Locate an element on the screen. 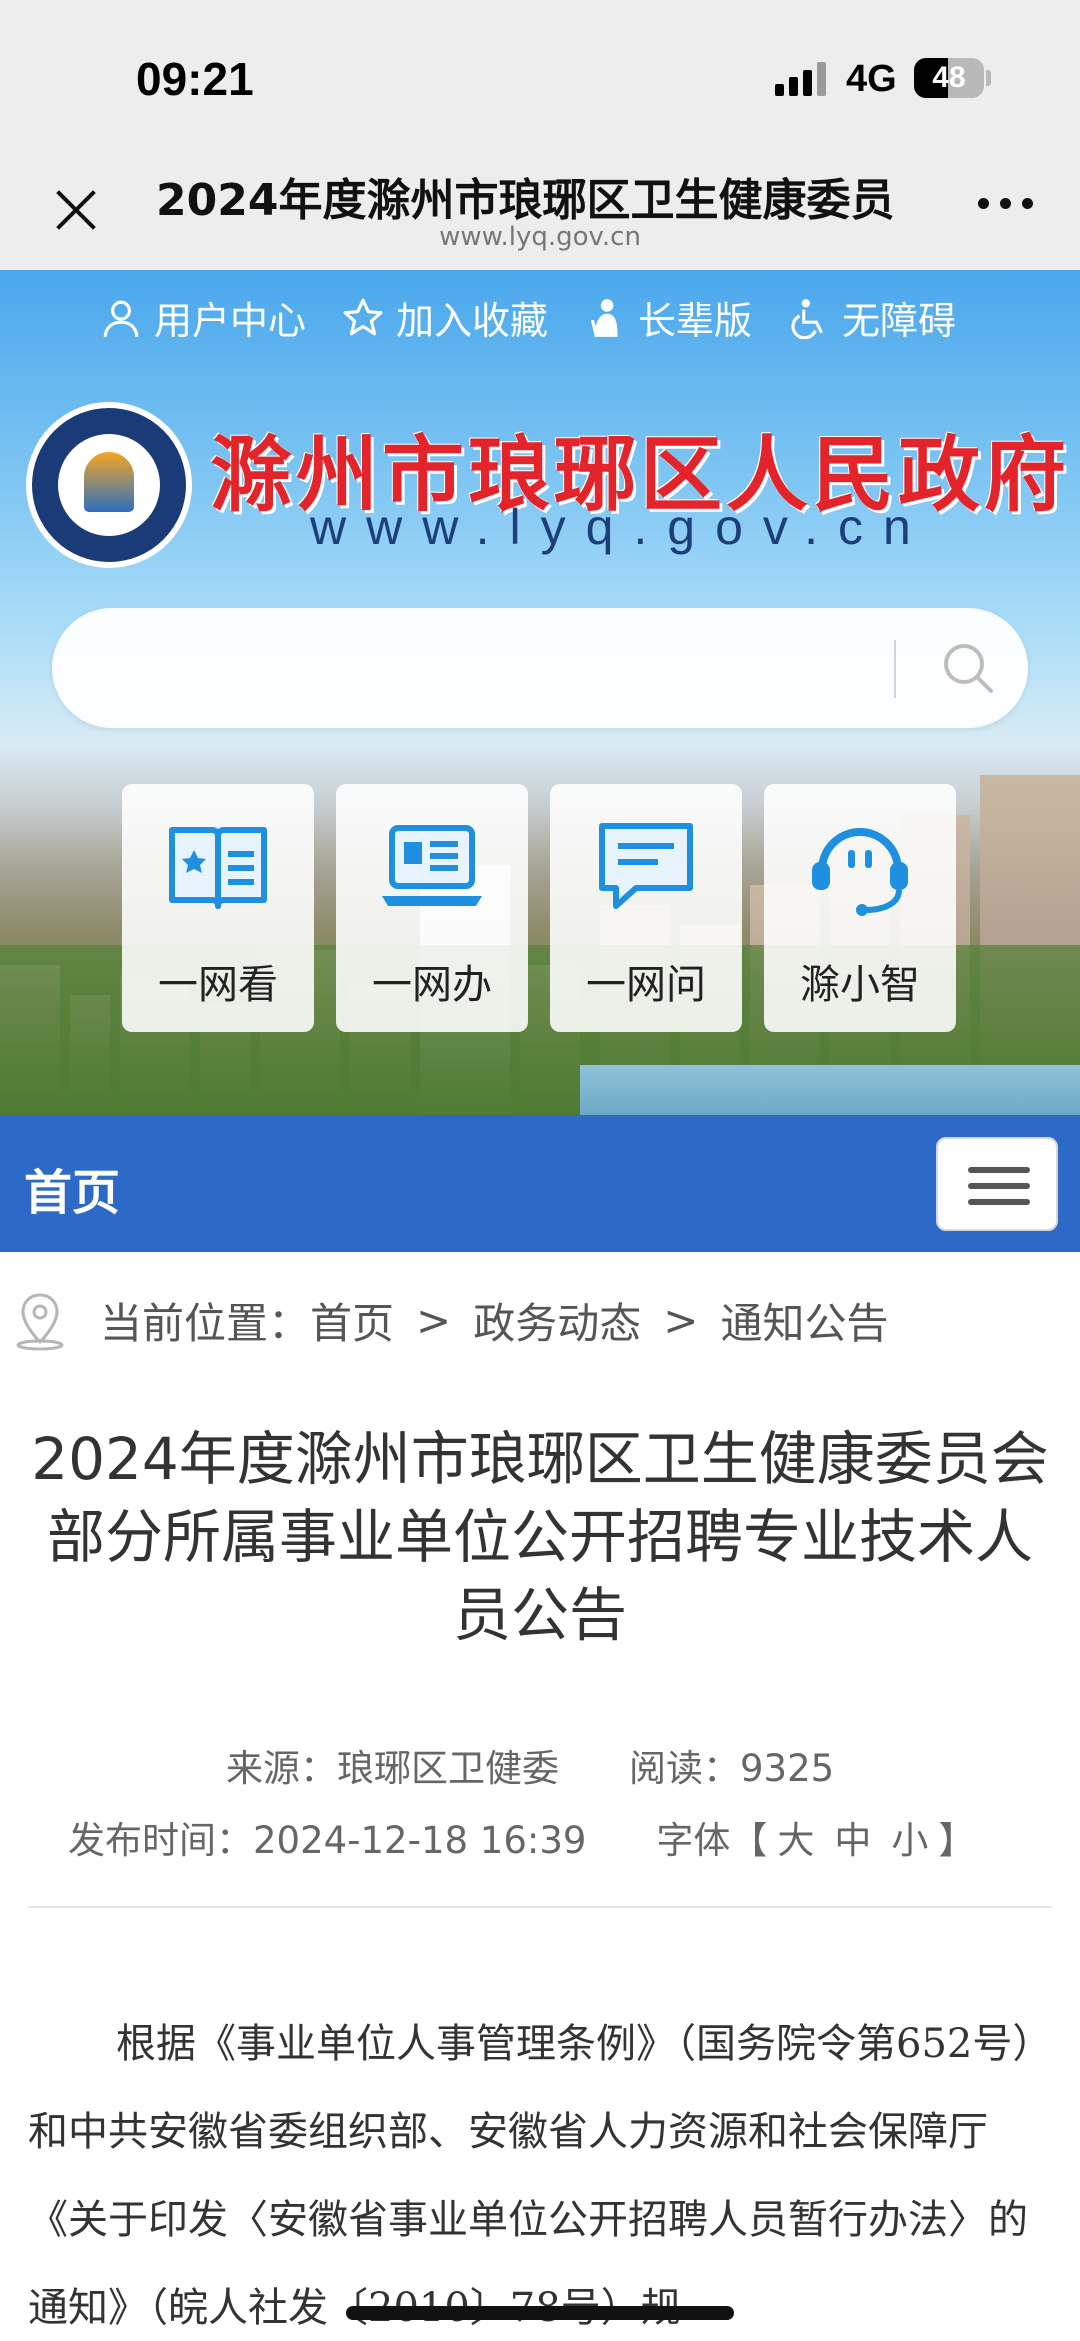  quick-link-handle-label: 一网办 is located at coordinates (432, 985).